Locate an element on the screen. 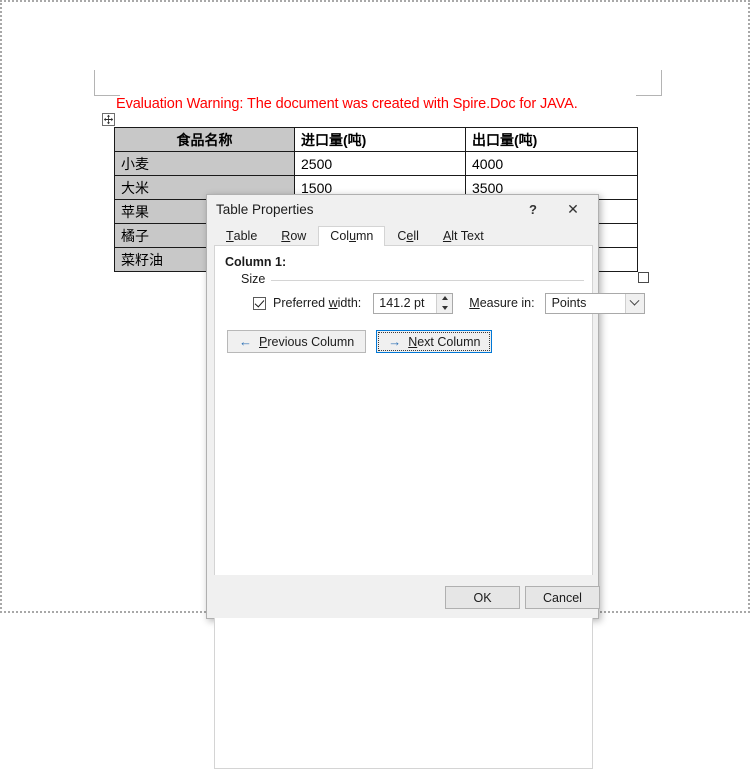  next-column-button: → Next Column is located at coordinates (434, 341).